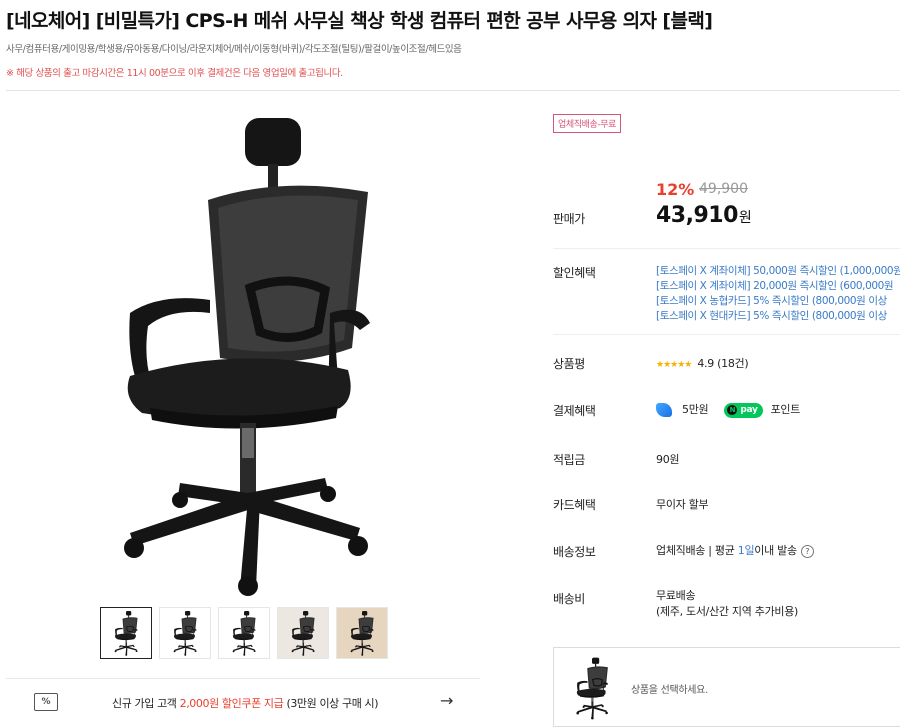 Image resolution: width=900 pixels, height=727 pixels. Describe the element at coordinates (695, 409) in the screenshot. I see `toss-amount: 5만원` at that location.